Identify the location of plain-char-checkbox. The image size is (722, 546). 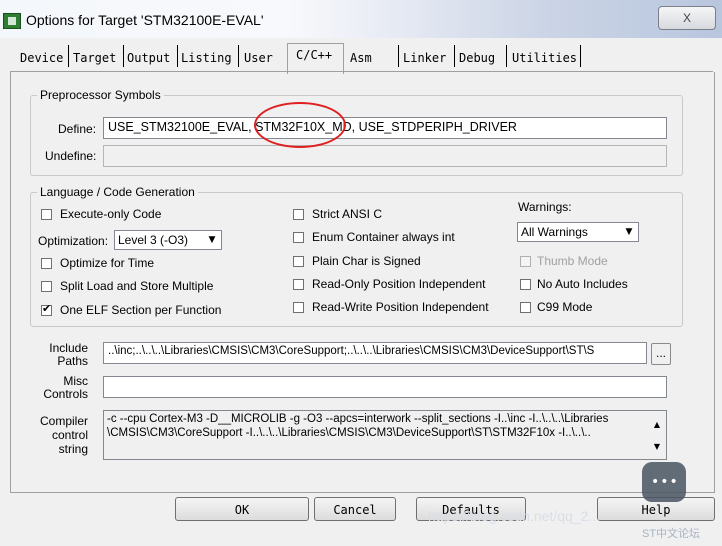
(298, 261).